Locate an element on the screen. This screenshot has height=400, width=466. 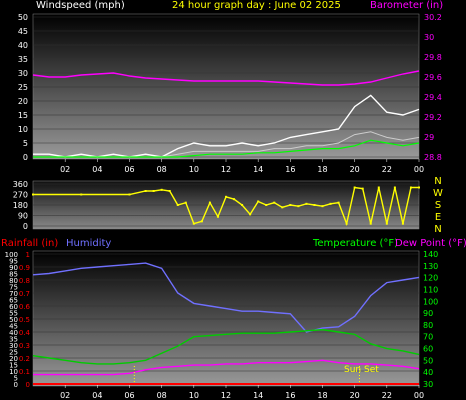
y-tick-label-temperature: 120 is located at coordinates (430, 278).